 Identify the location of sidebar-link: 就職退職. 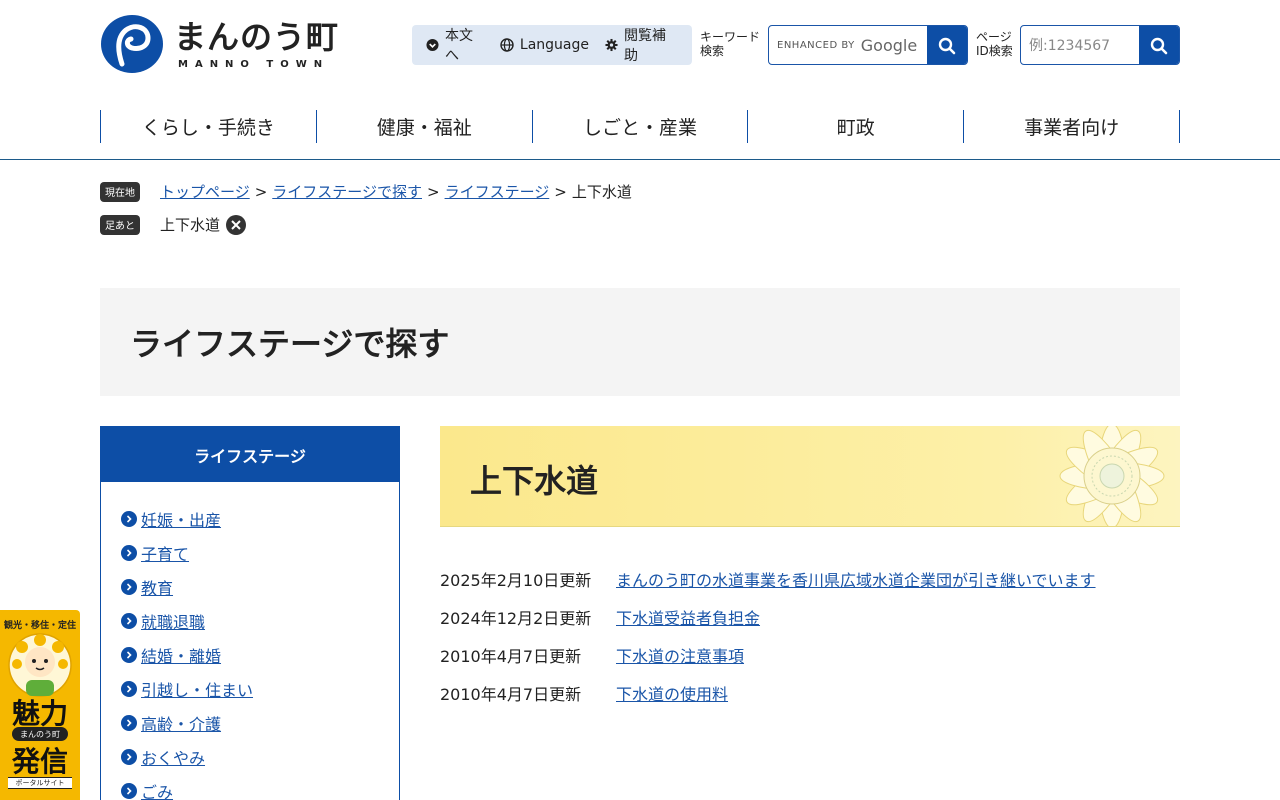
(173, 621).